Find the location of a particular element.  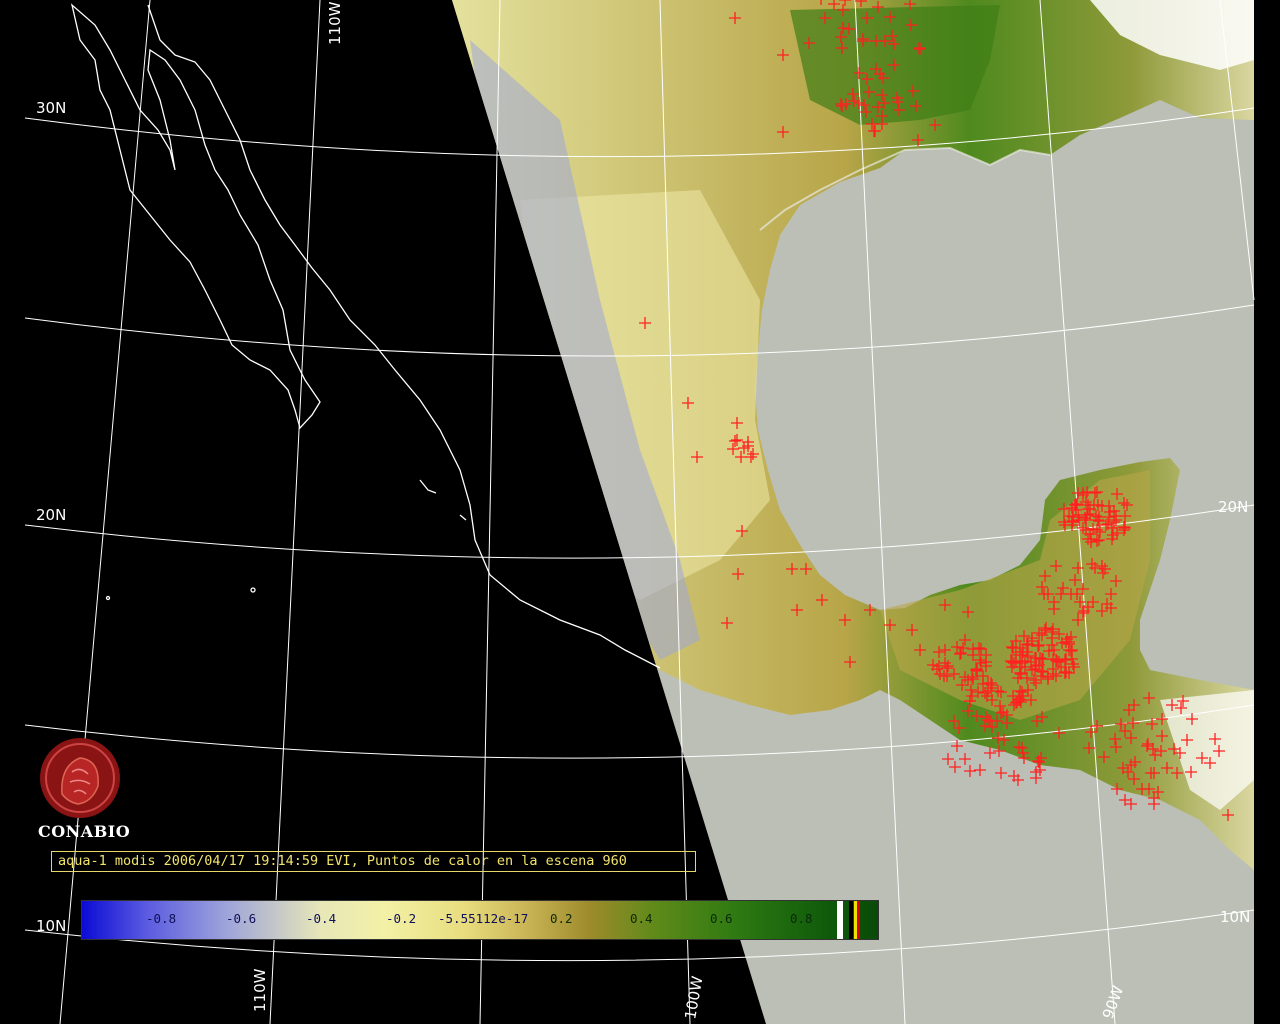

colorbar-tick: -0.4 is located at coordinates (321, 918).